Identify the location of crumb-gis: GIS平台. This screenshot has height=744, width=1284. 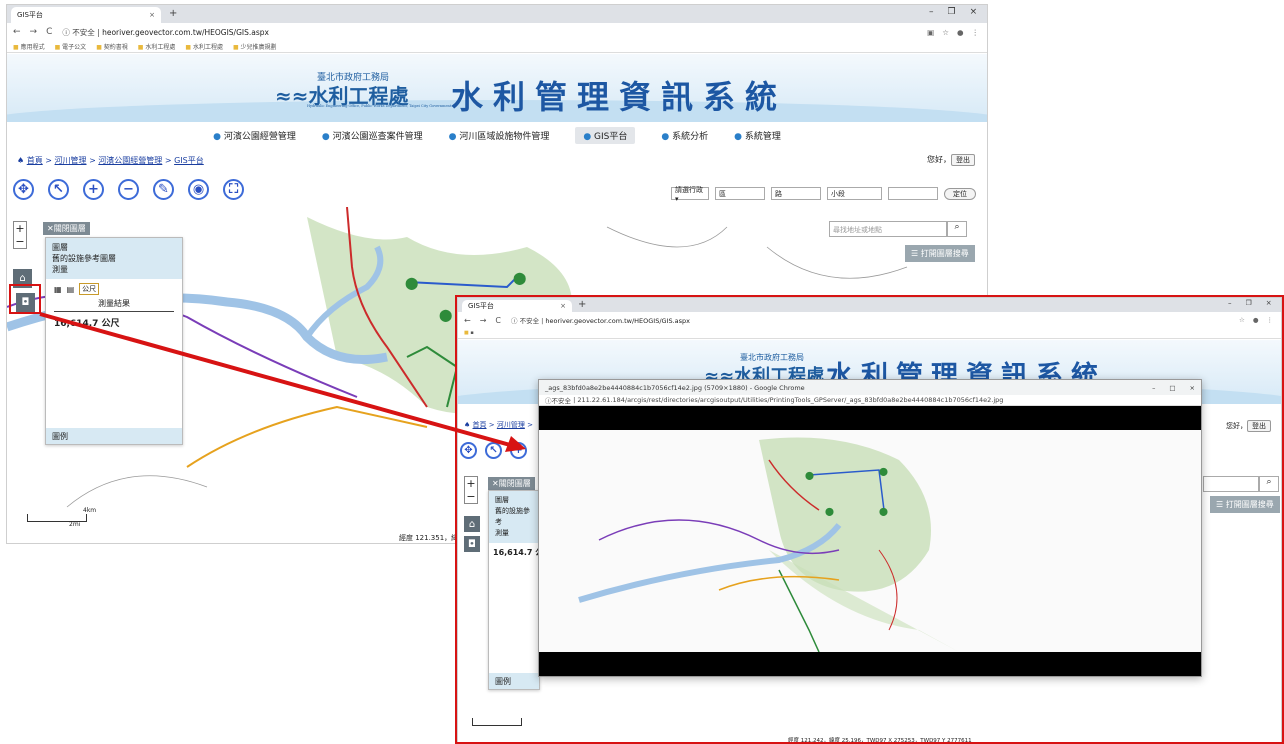
(189, 160).